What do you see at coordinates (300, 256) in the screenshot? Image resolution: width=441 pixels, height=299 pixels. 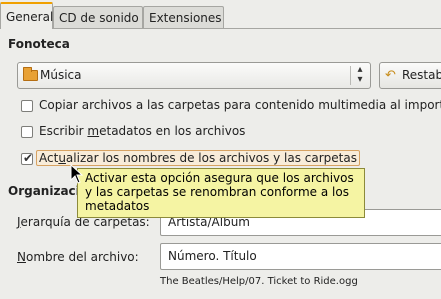 I see `file-name-combo: Número. Título` at bounding box center [300, 256].